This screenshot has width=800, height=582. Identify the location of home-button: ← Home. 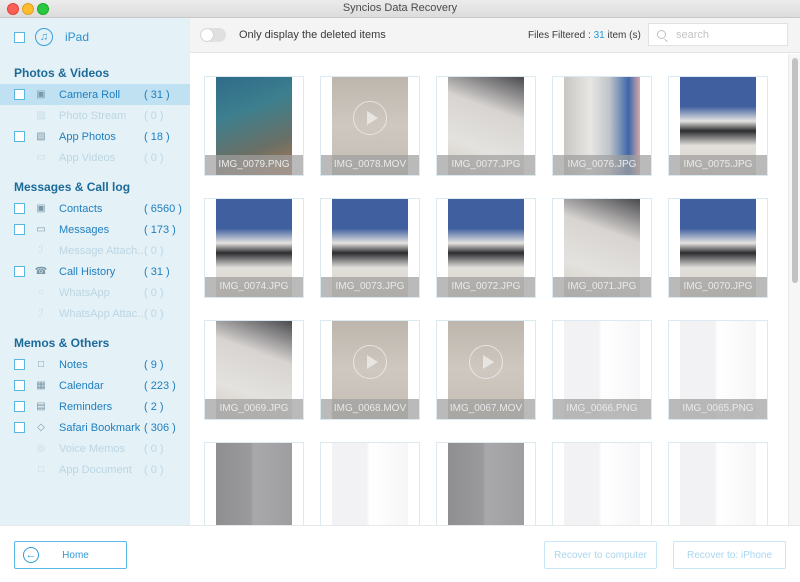
(70, 555).